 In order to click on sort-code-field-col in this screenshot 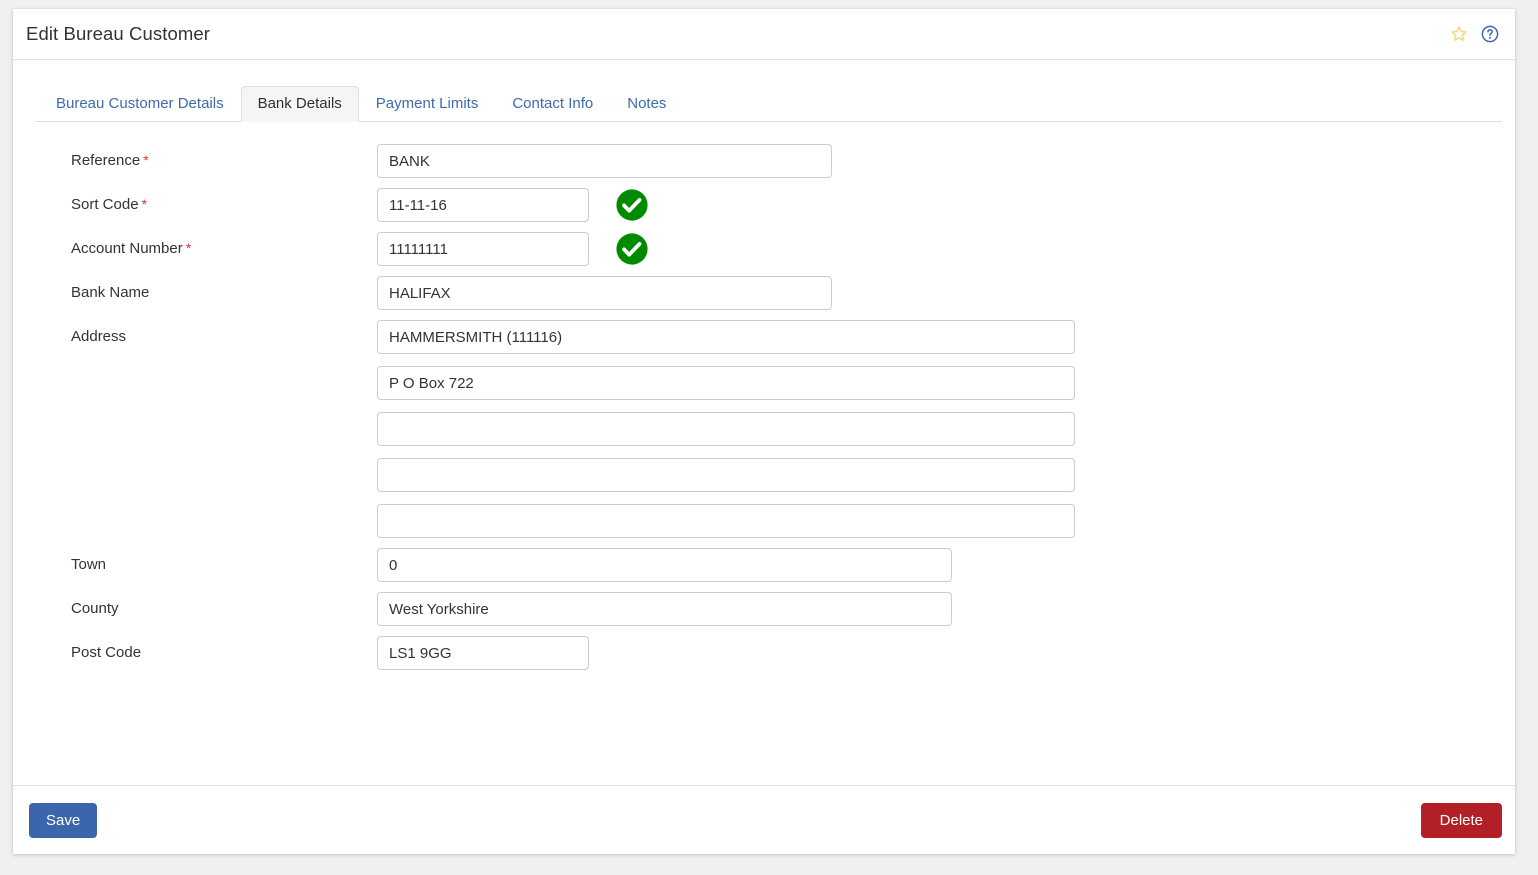, I will do `click(946, 205)`.